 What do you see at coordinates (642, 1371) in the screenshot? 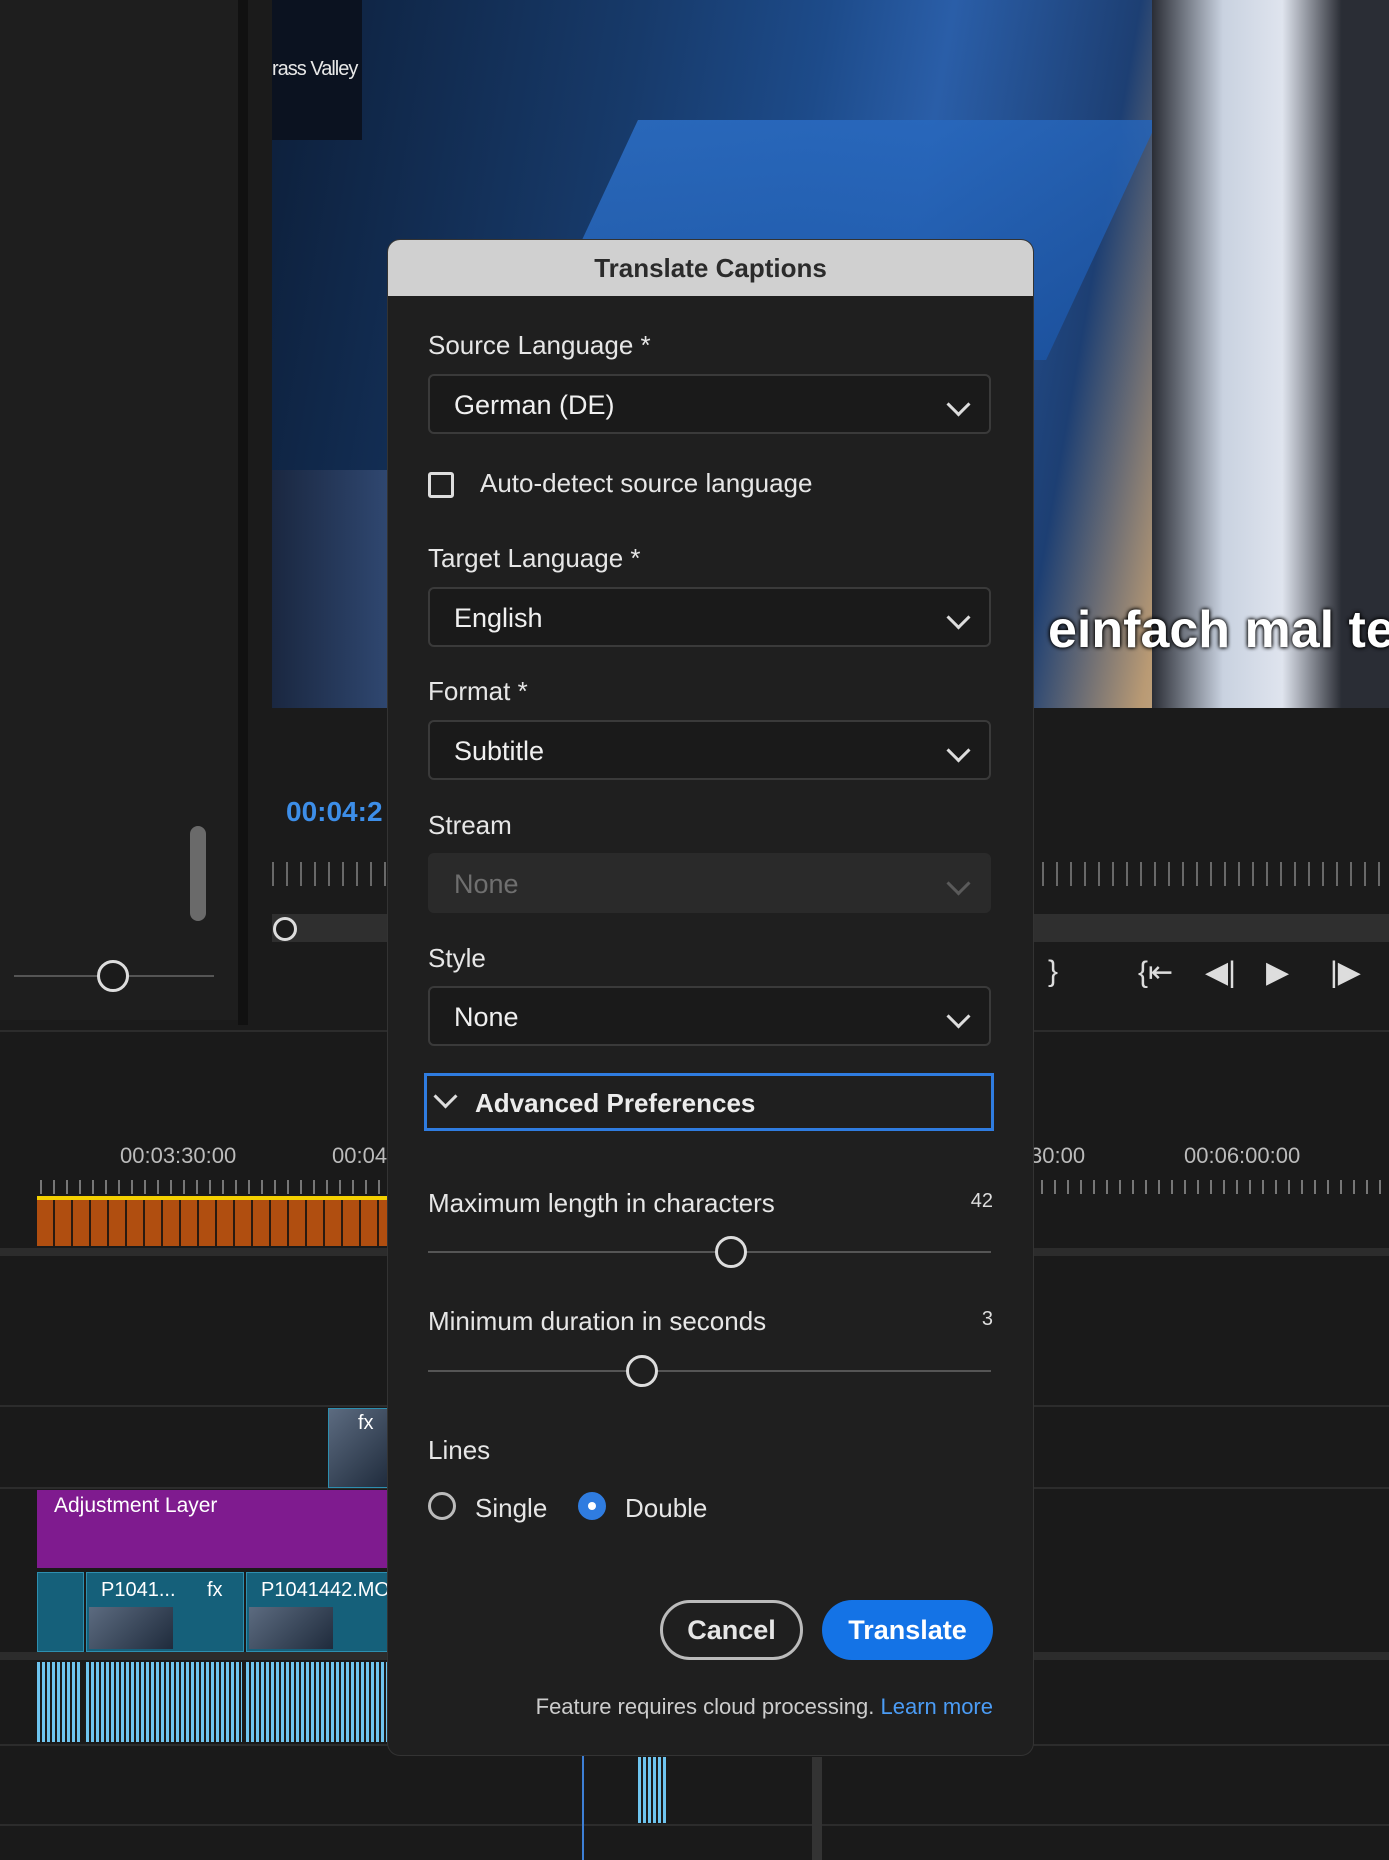
I see `min-duration-slider-handle` at bounding box center [642, 1371].